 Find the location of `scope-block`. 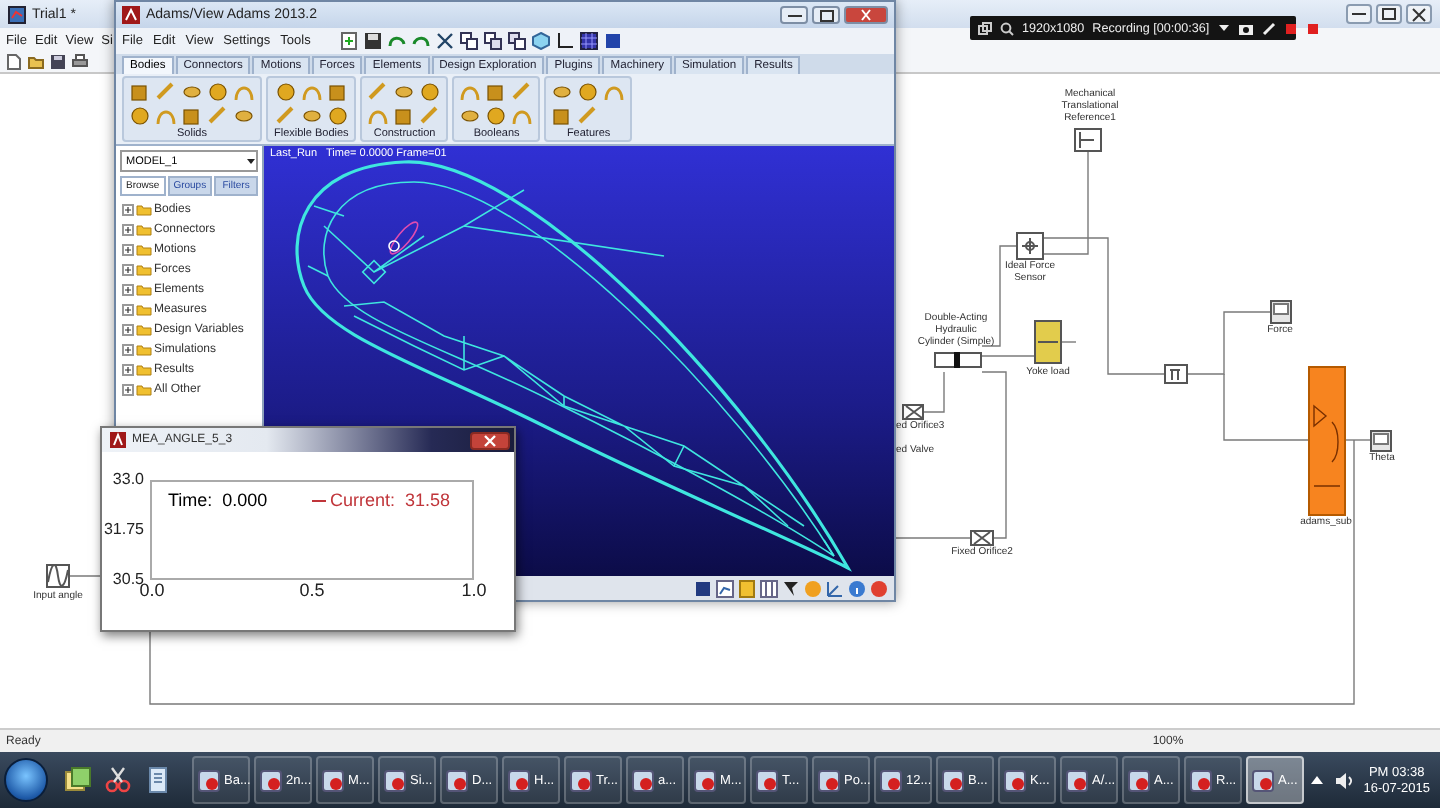

scope-block is located at coordinates (1381, 441).